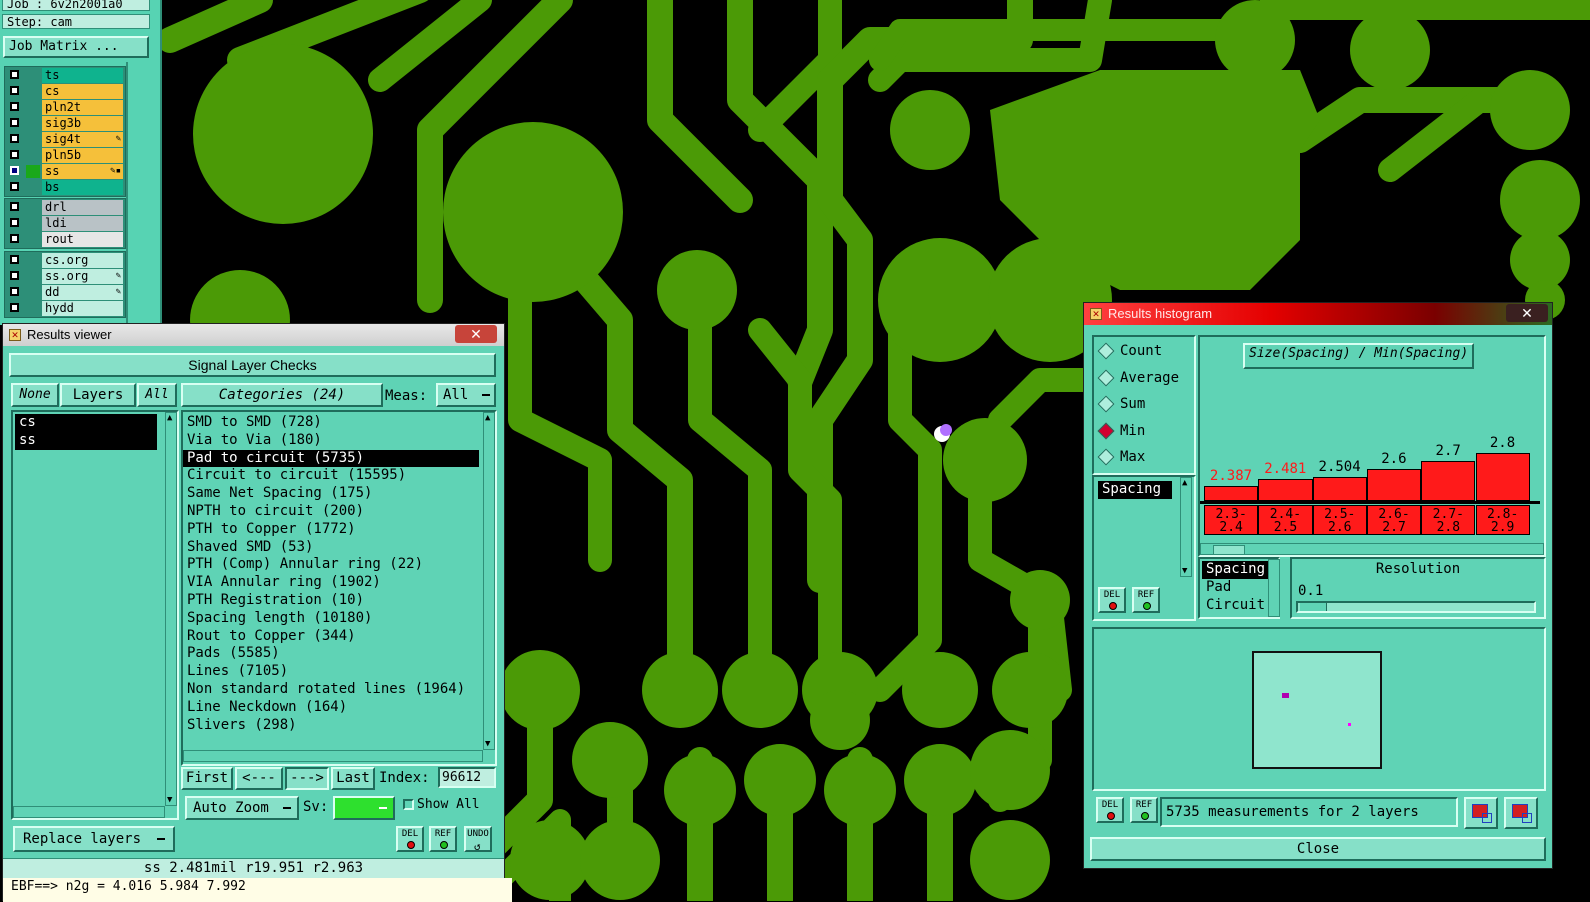  Describe the element at coordinates (408, 804) in the screenshot. I see `show-all-checkbox` at that location.